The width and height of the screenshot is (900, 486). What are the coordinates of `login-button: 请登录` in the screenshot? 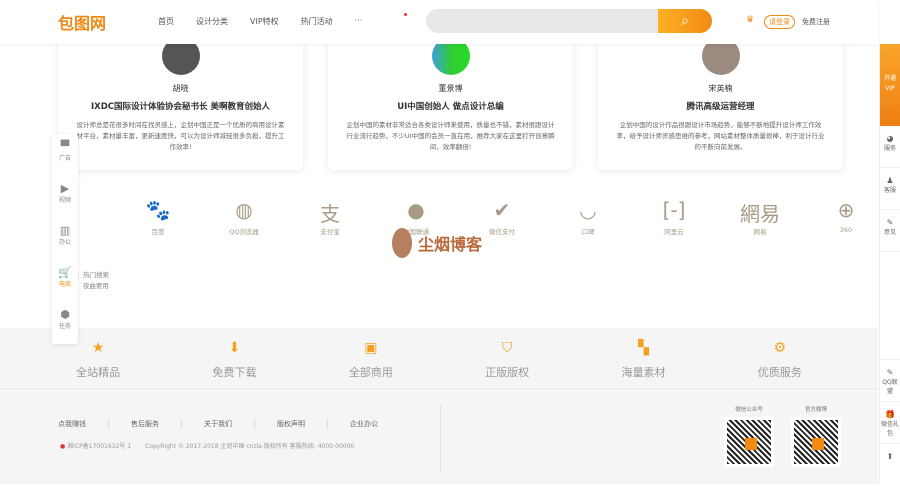 It's located at (779, 22).